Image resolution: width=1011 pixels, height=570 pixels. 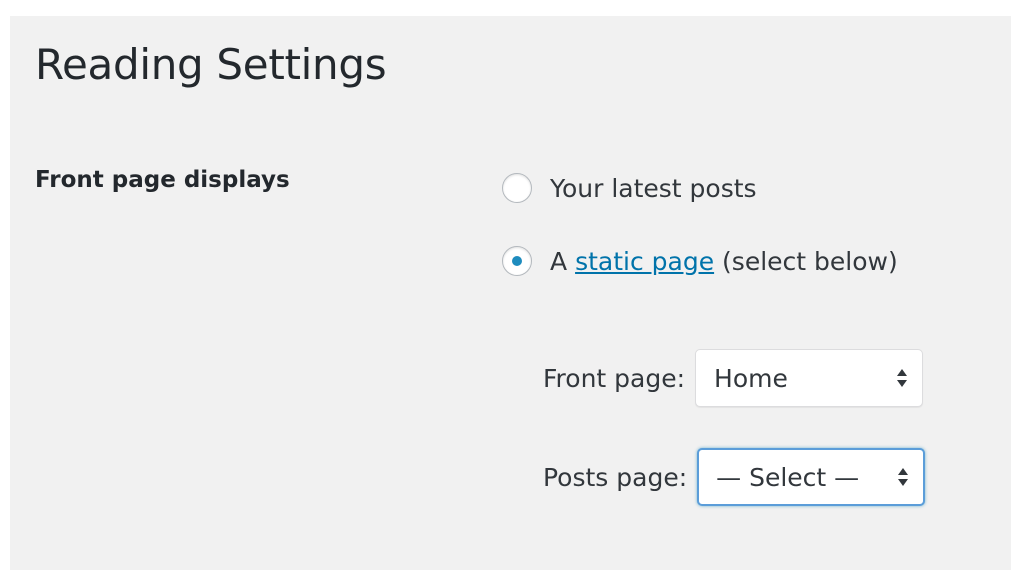 What do you see at coordinates (615, 477) in the screenshot?
I see `posts-page-select-label: Posts page:` at bounding box center [615, 477].